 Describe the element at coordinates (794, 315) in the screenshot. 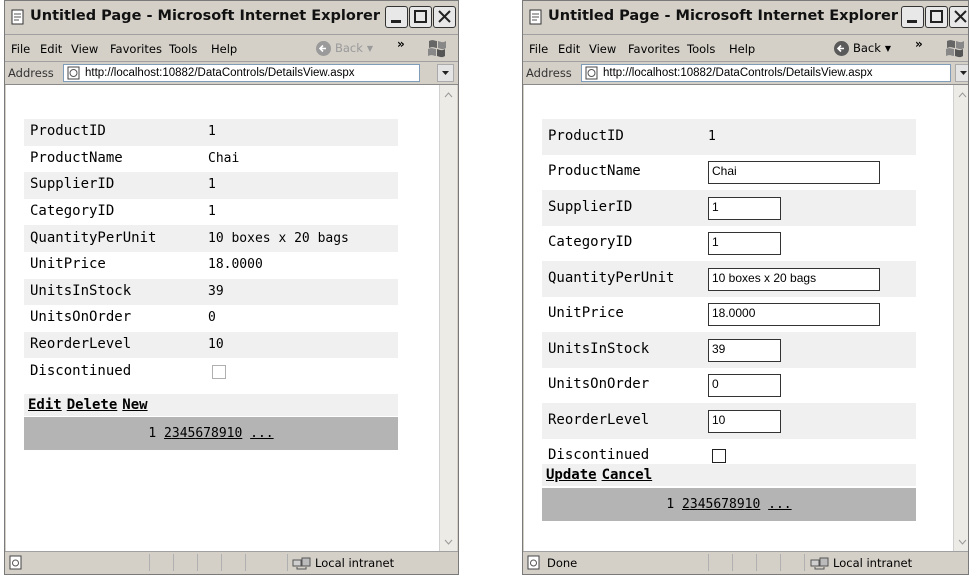

I see `input-unitprice: 18.0000` at that location.